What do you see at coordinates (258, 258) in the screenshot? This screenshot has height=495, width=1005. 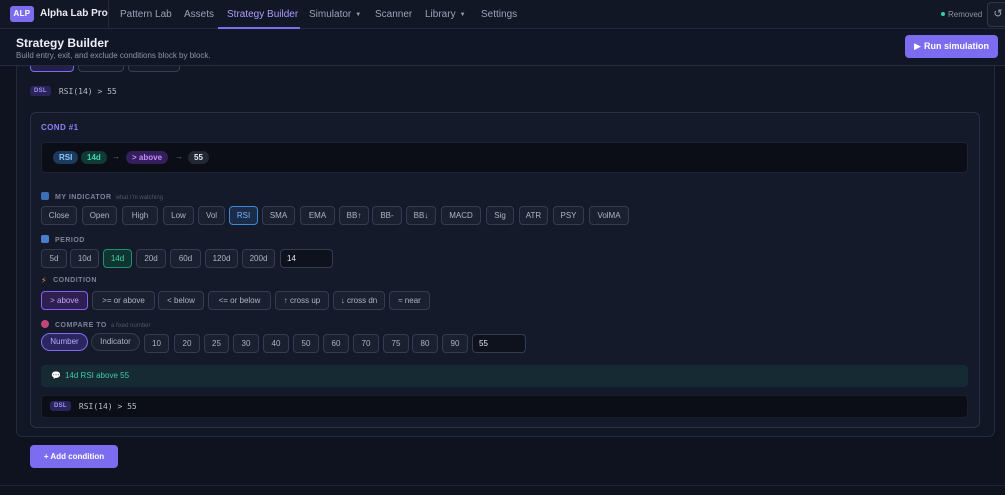 I see `period-chip-200d: 200d` at bounding box center [258, 258].